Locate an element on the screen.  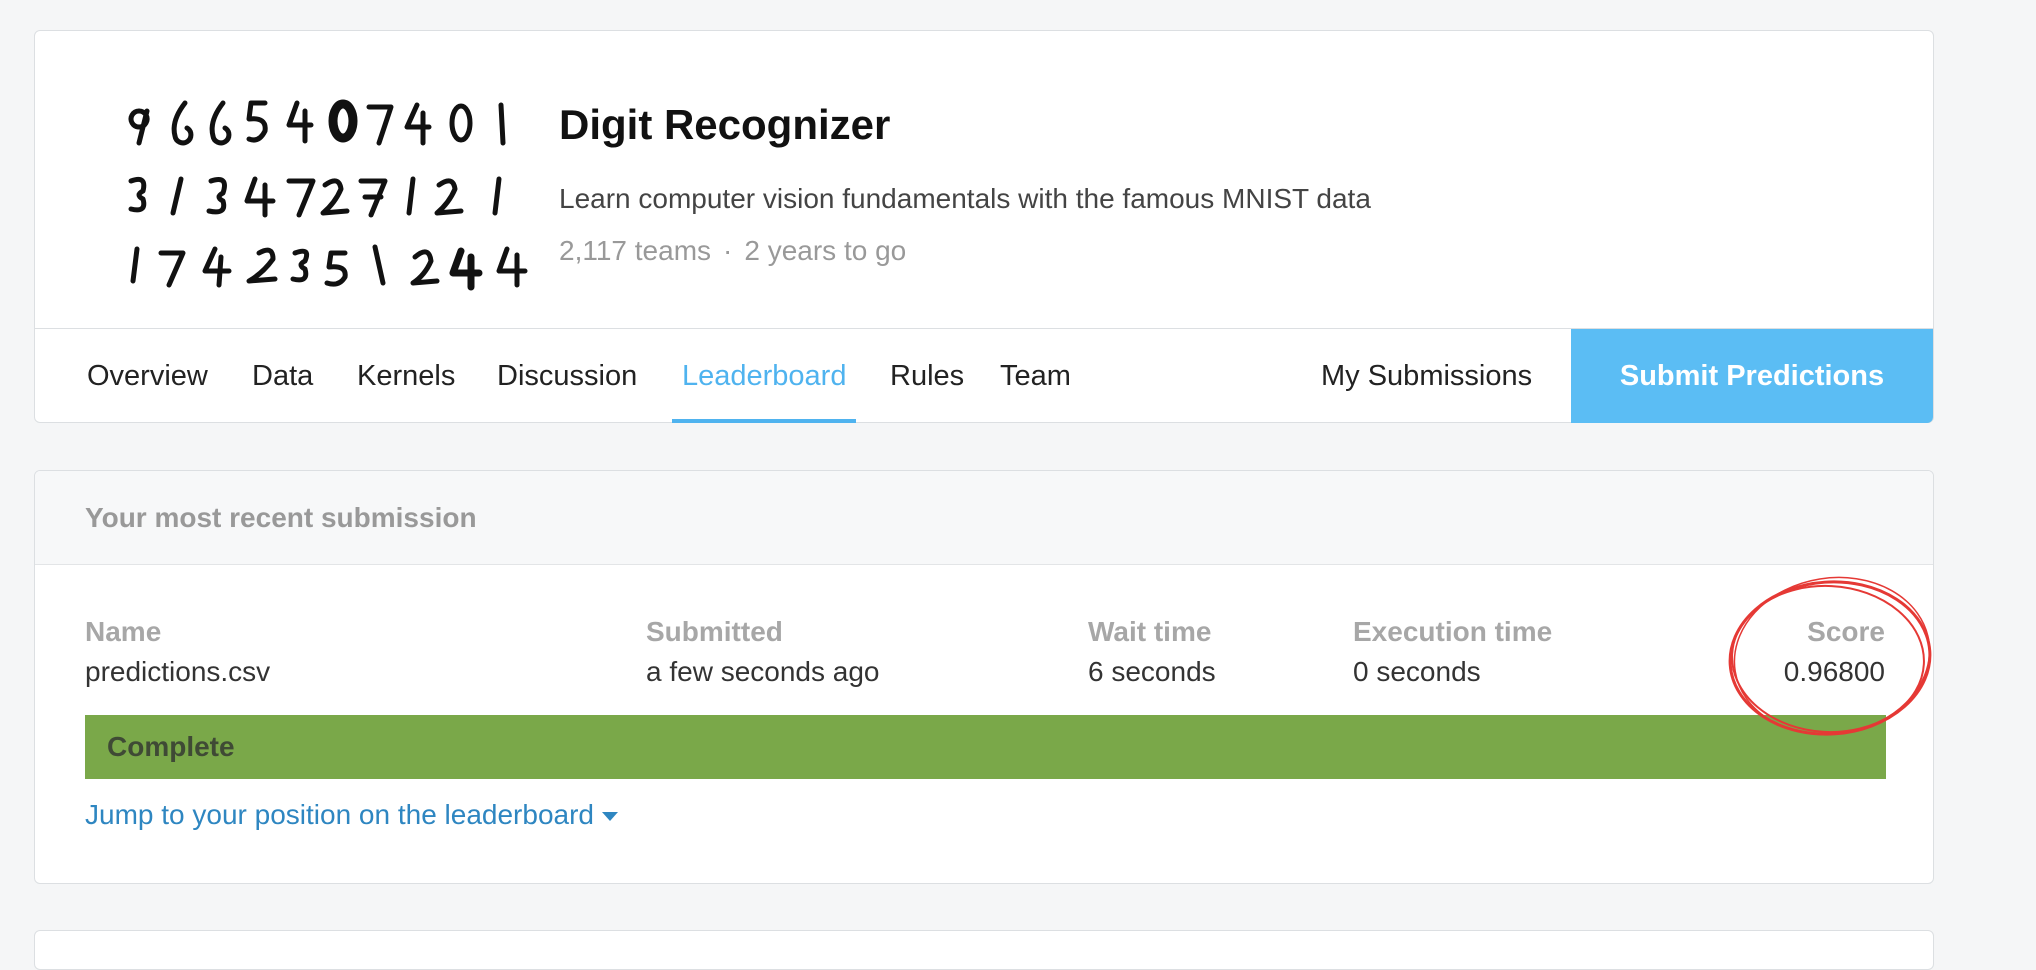
competition-title: Digit Recognizer is located at coordinates (725, 124).